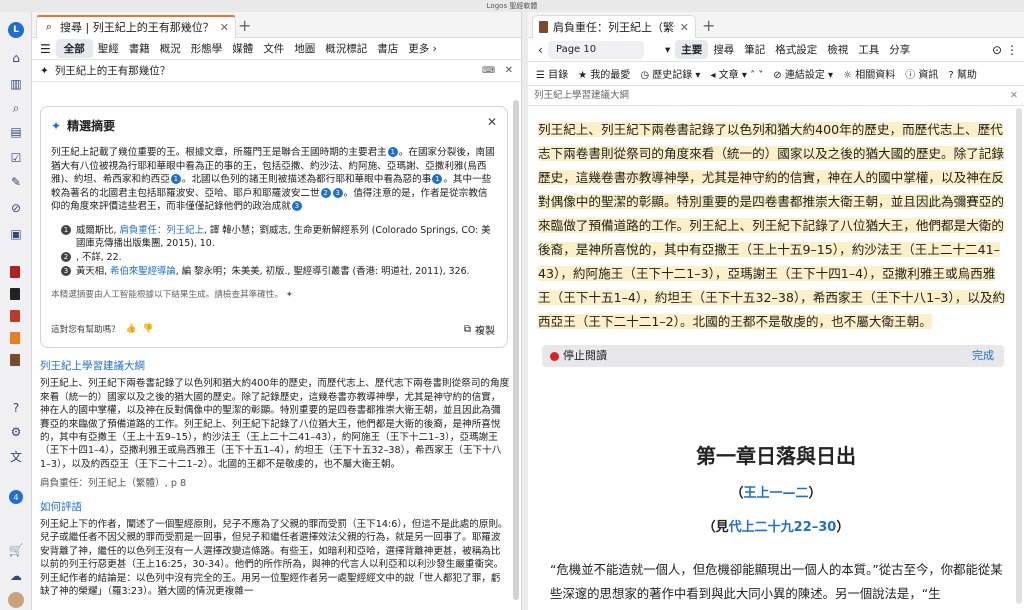 This screenshot has width=1024, height=610. I want to click on done-button: 完成, so click(983, 356).